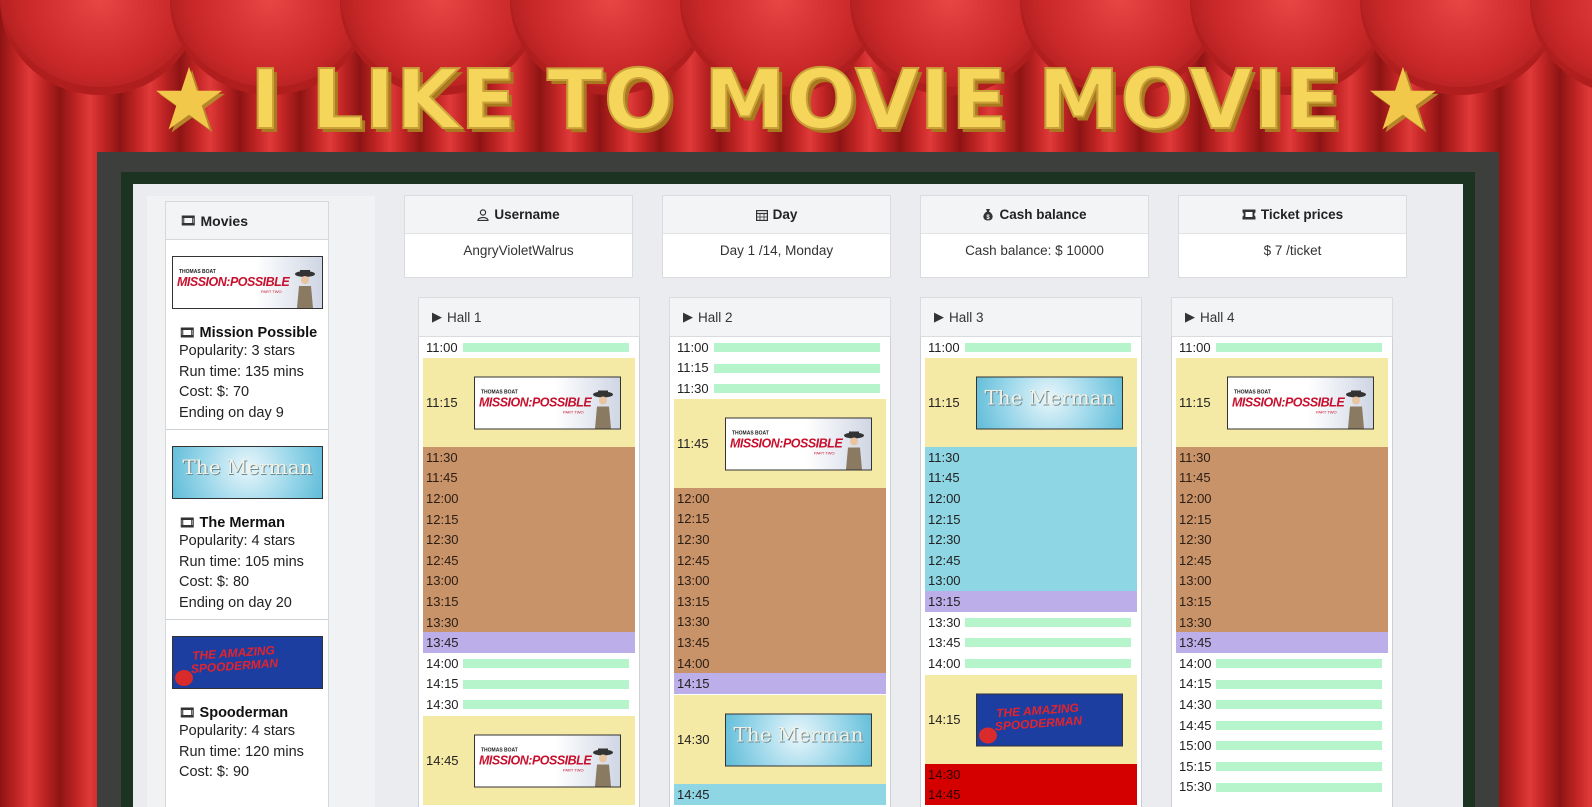  What do you see at coordinates (988, 735) in the screenshot?
I see `spider-face-icon` at bounding box center [988, 735].